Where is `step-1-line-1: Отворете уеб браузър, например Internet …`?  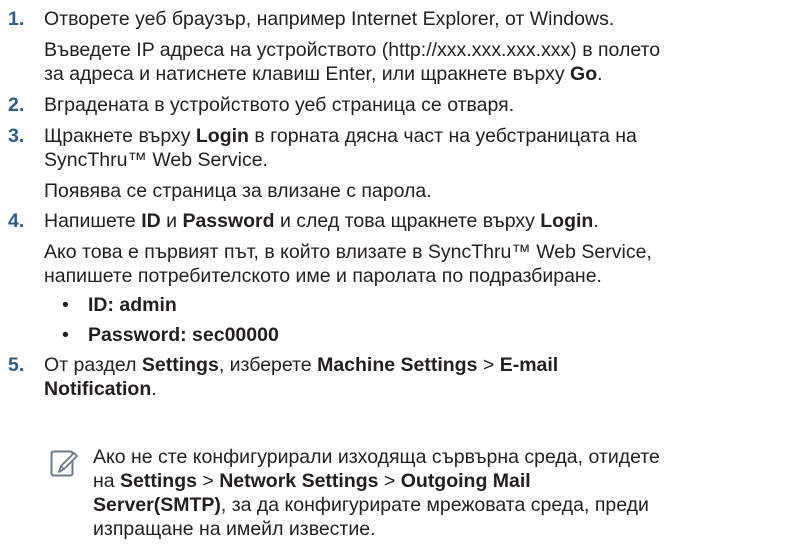 step-1-line-1: Отворете уеб браузър, например Internet … is located at coordinates (329, 19).